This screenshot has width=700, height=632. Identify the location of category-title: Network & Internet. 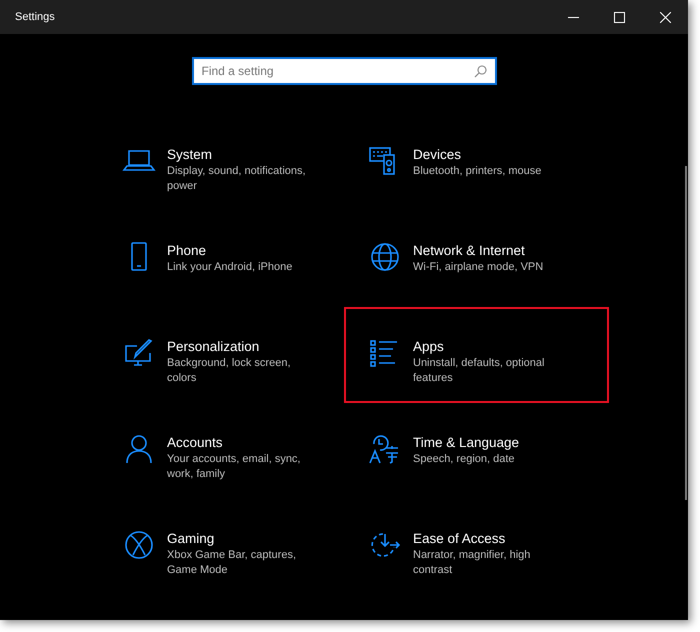
(469, 251).